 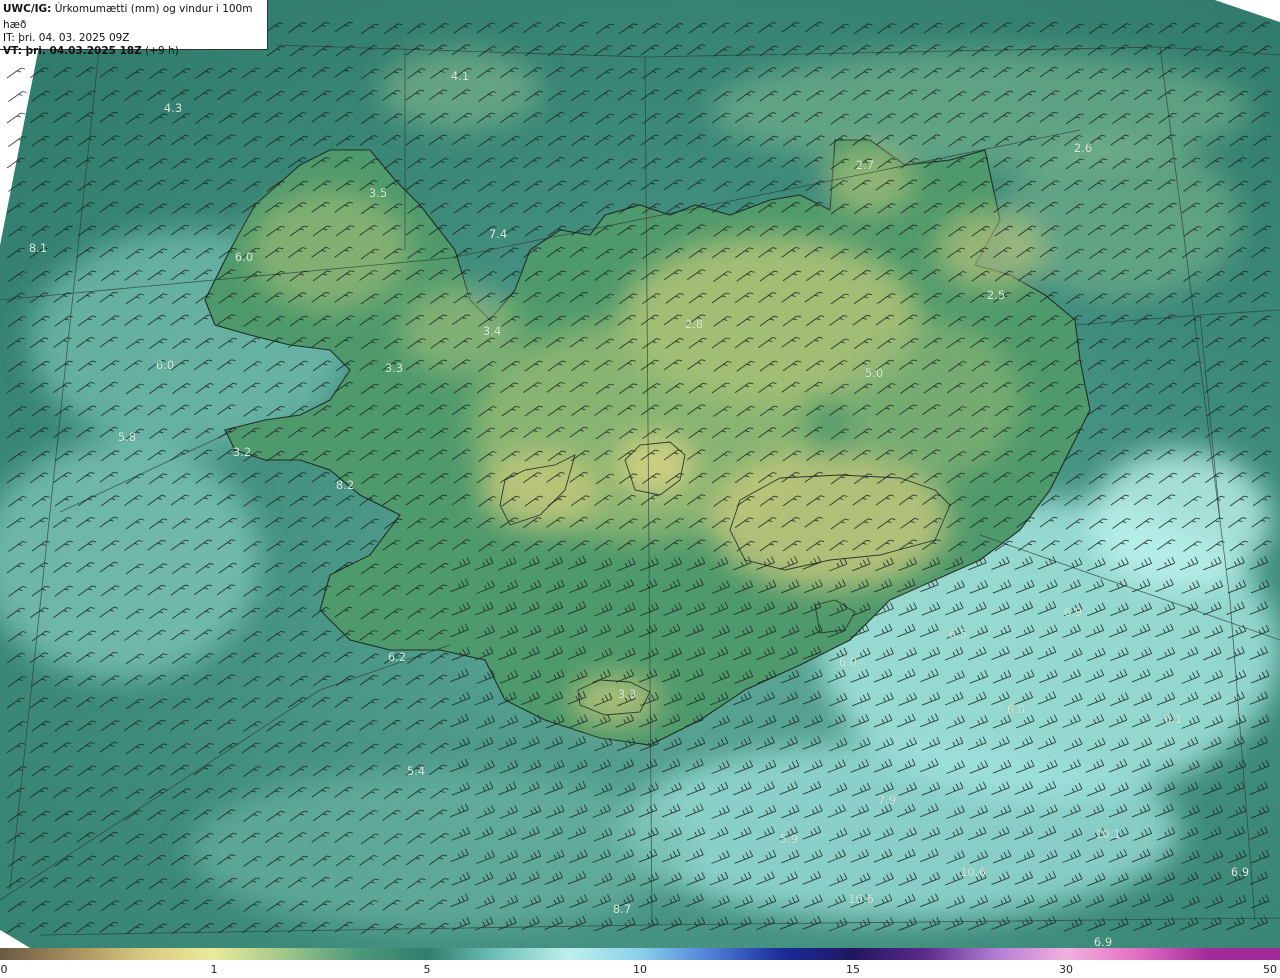 I want to click on point-value-label: 7.4, so click(x=498, y=234).